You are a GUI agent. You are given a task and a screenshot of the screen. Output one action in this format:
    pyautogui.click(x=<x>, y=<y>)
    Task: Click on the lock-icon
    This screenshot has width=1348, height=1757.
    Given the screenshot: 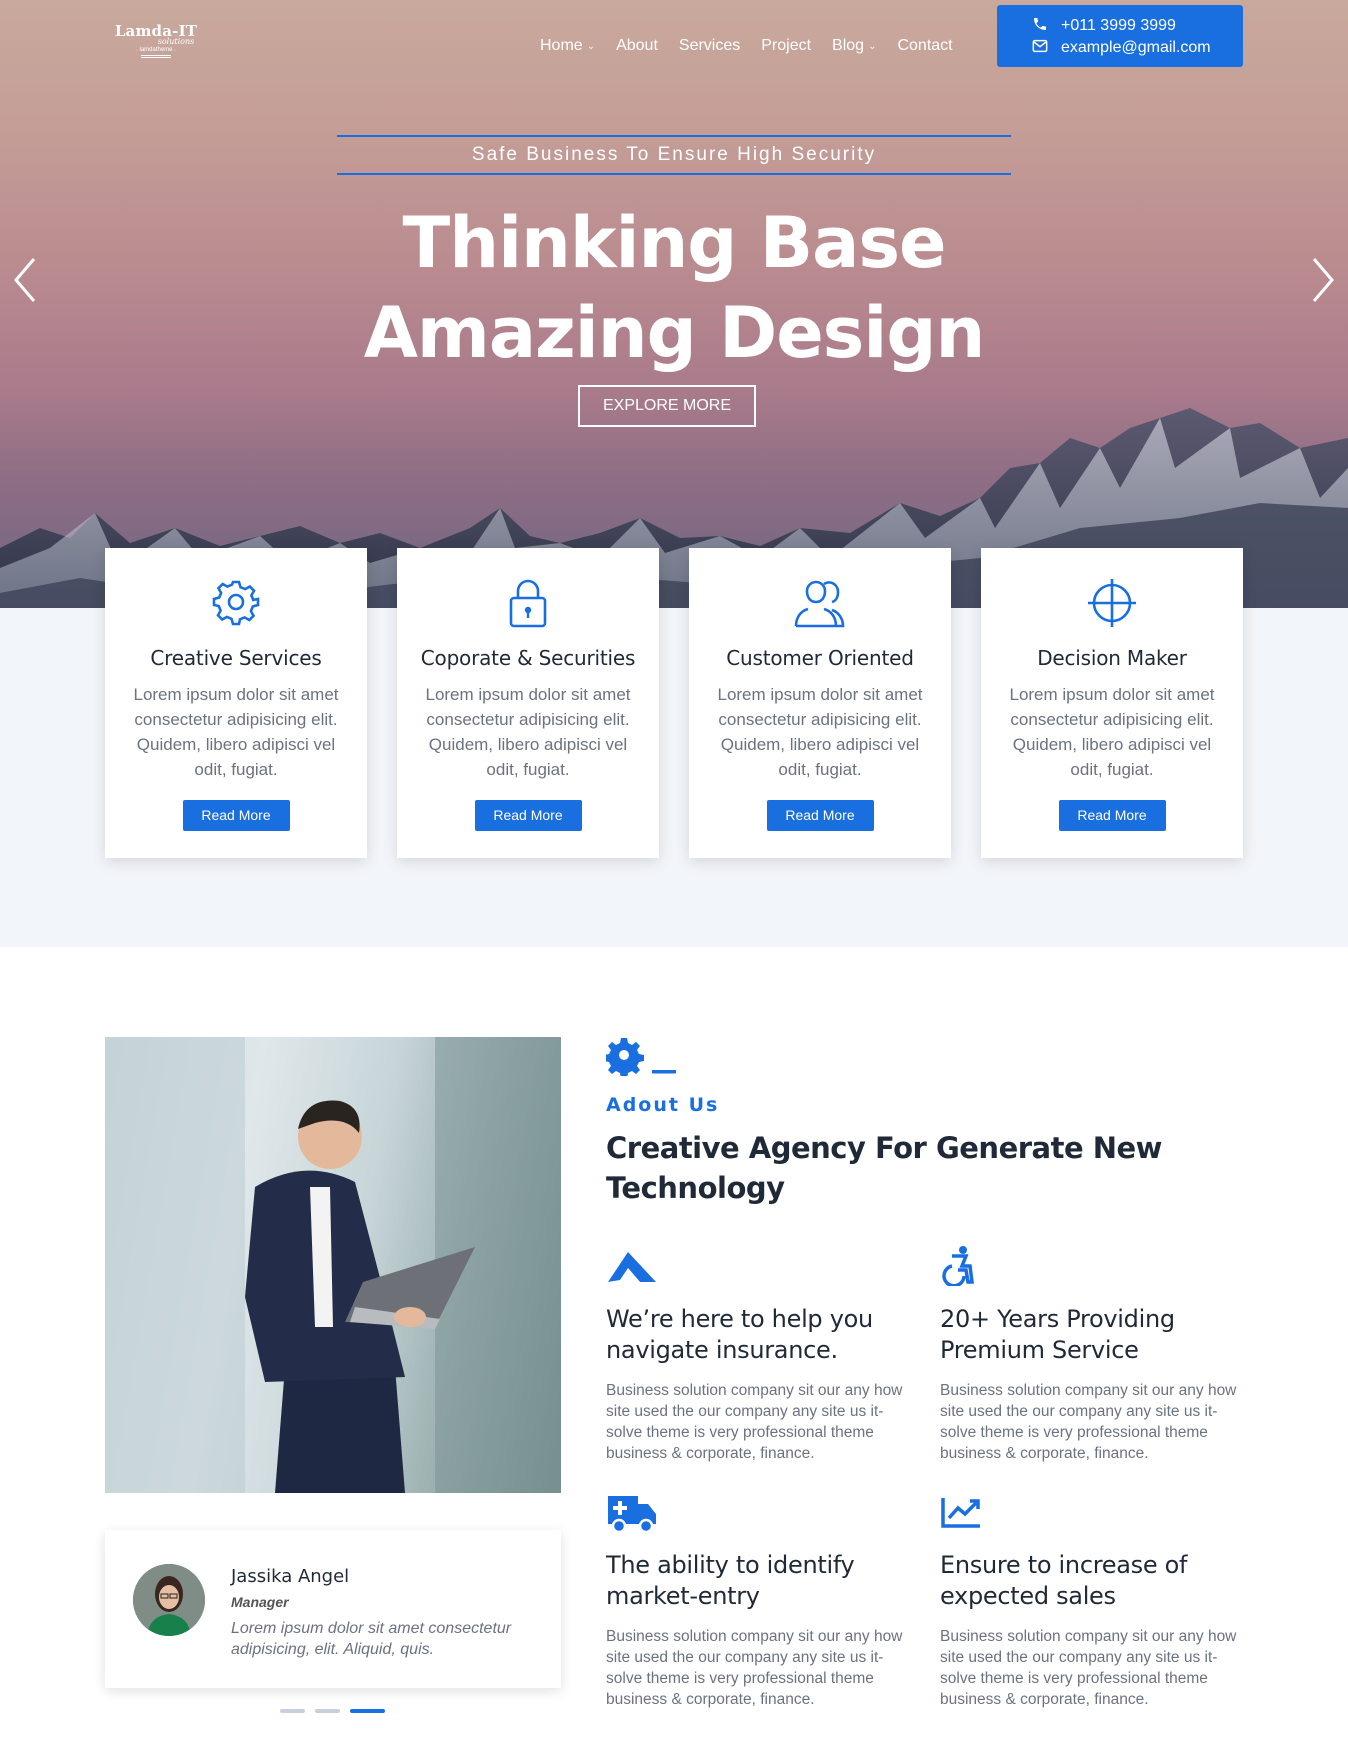 What is the action you would take?
    pyautogui.click(x=528, y=603)
    